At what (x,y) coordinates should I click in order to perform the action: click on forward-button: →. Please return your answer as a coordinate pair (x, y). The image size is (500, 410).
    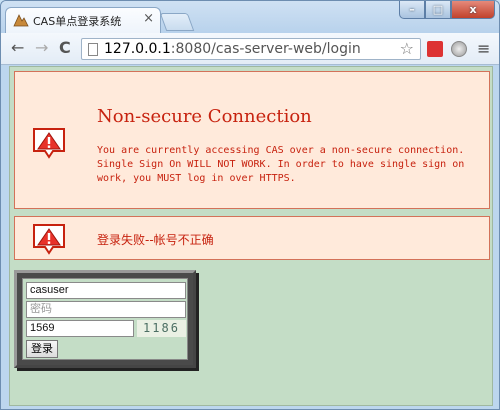
    Looking at the image, I should click on (41, 48).